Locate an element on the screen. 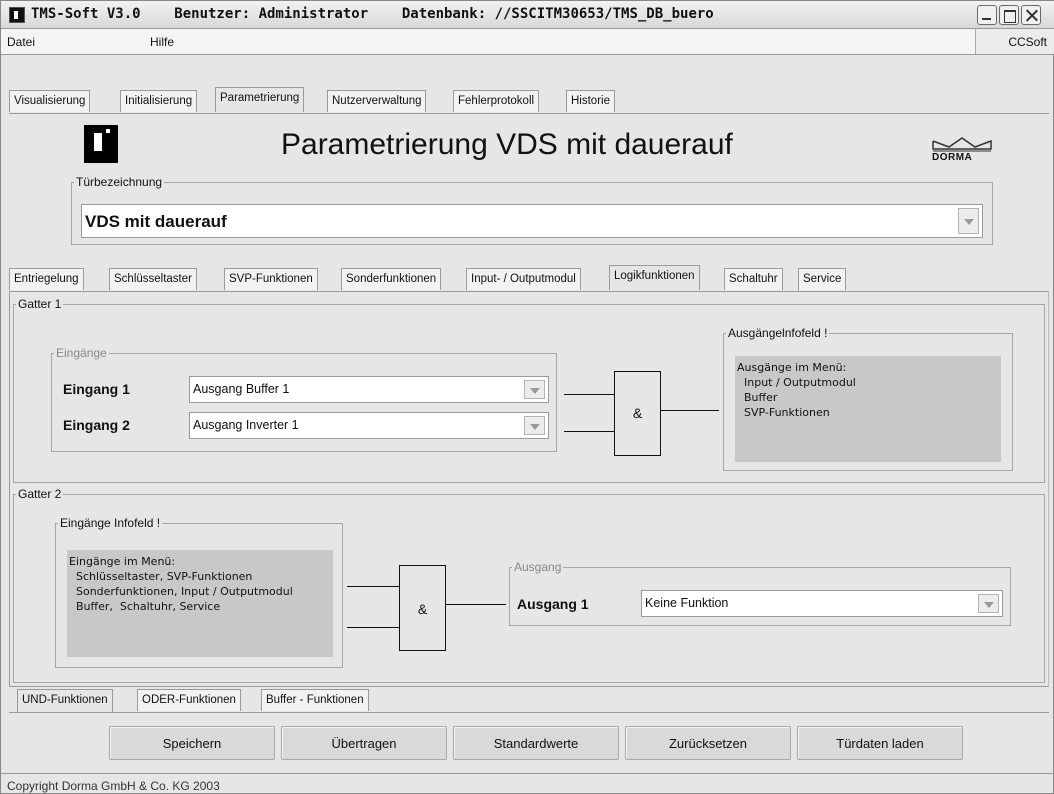  tab-sonderfunktionen: Sonderfunktionen is located at coordinates (391, 279).